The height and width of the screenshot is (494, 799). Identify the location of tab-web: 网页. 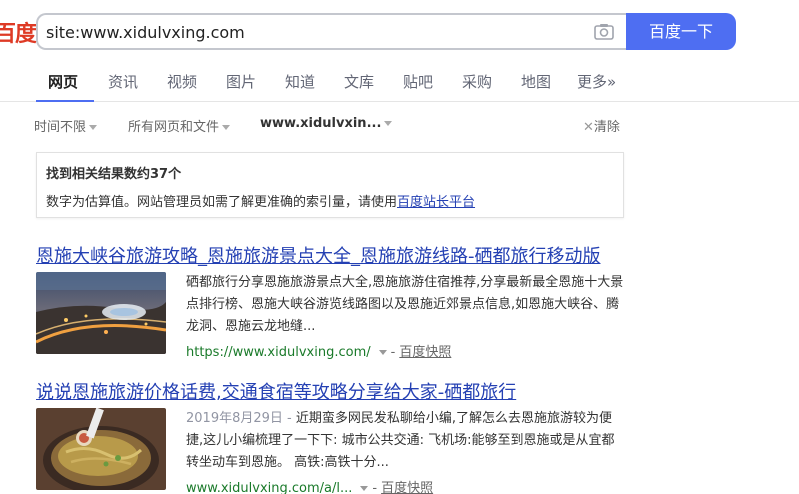
(63, 81).